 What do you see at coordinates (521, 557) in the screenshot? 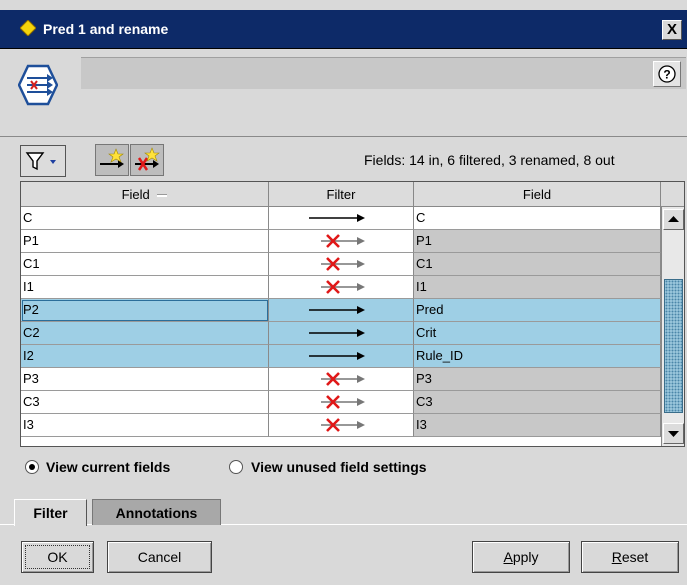
I see `apply-button: Apply` at bounding box center [521, 557].